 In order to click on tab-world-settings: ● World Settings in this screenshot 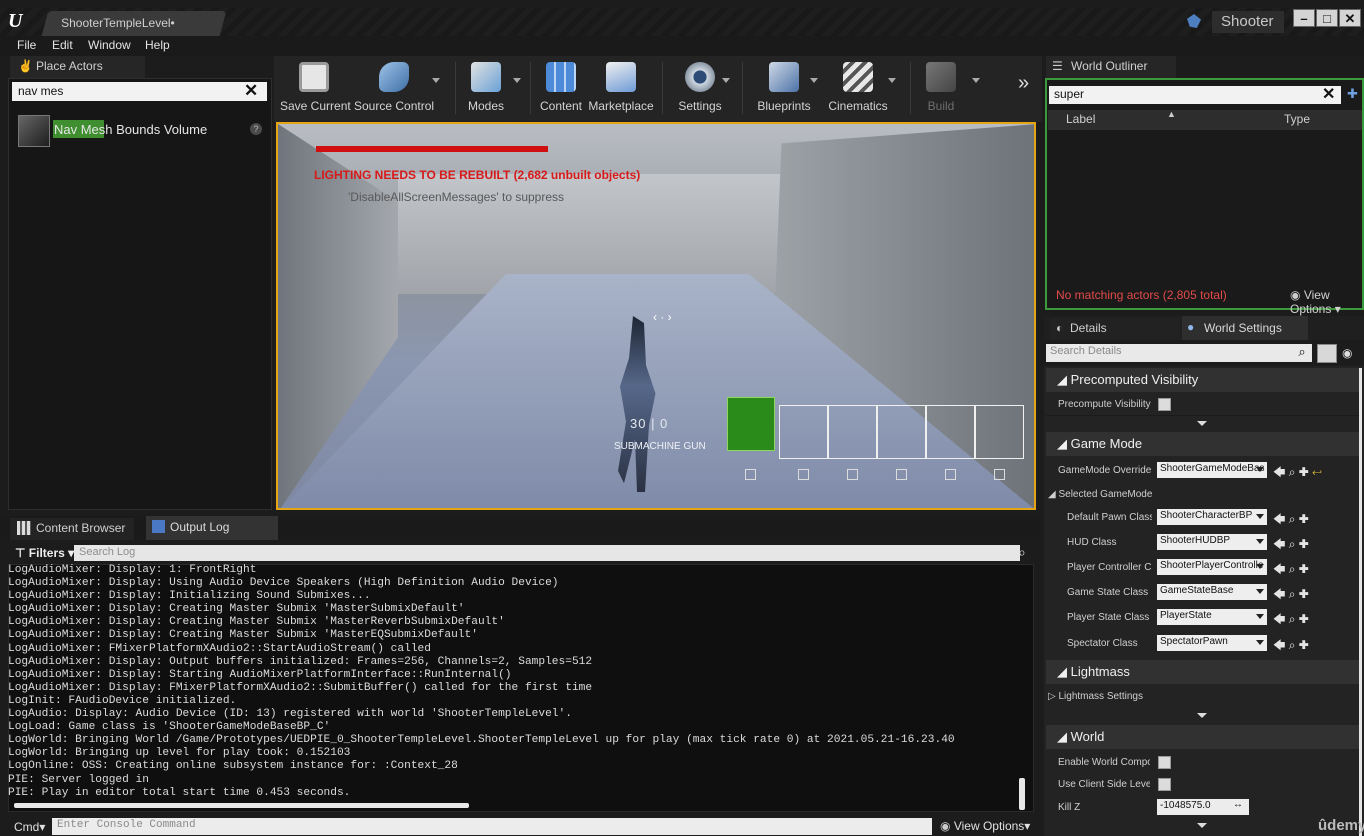, I will do `click(1245, 328)`.